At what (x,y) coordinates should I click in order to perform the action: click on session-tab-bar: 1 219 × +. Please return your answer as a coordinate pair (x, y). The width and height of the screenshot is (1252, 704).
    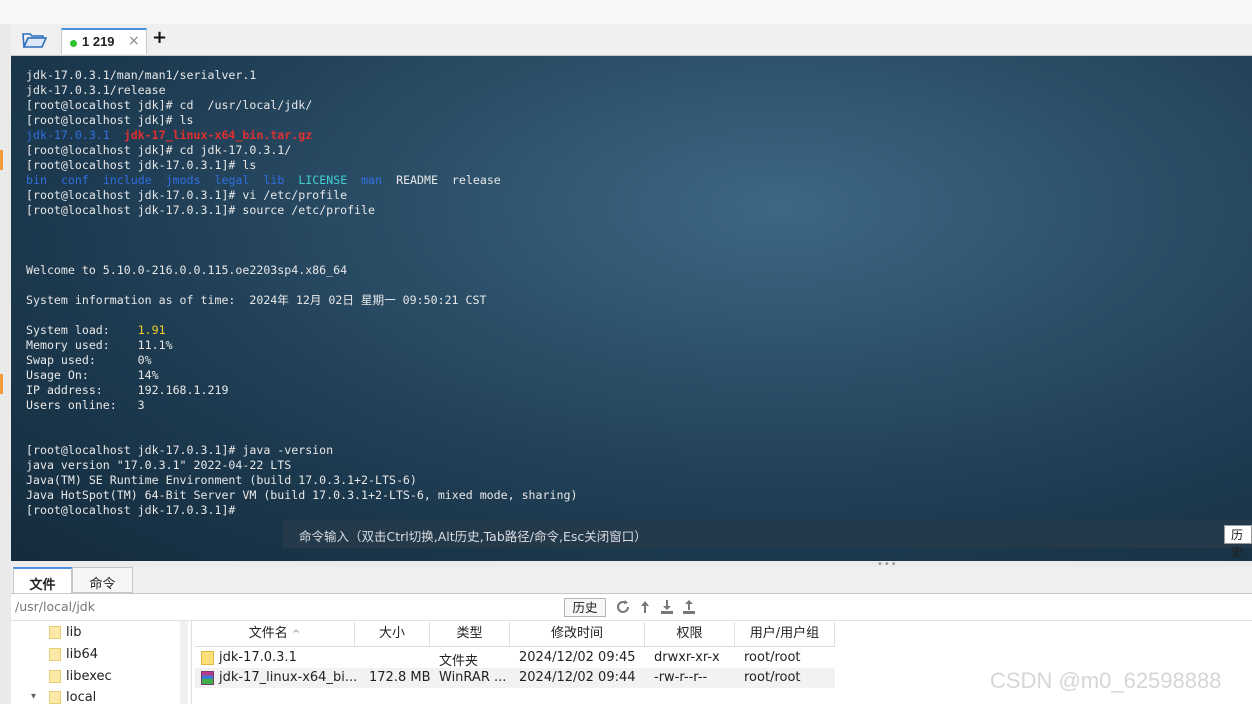
    Looking at the image, I should click on (631, 40).